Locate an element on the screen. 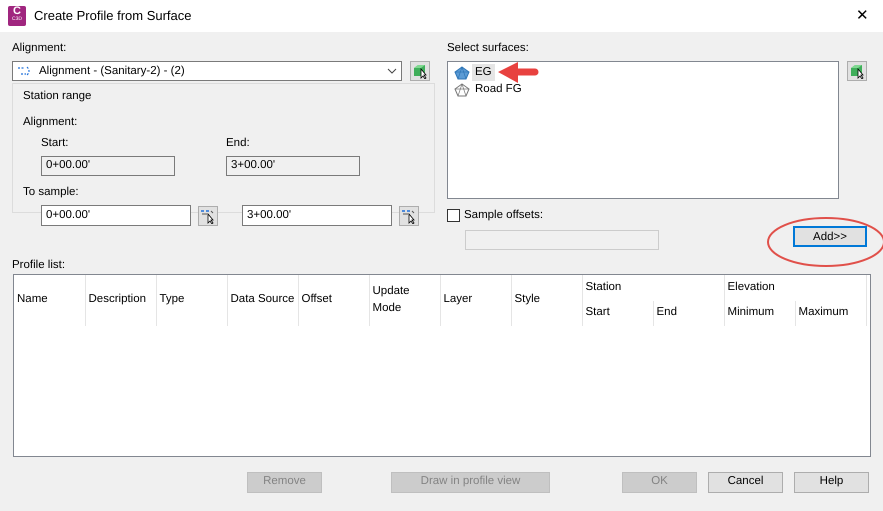 This screenshot has width=883, height=511. field-label: End: is located at coordinates (238, 143).